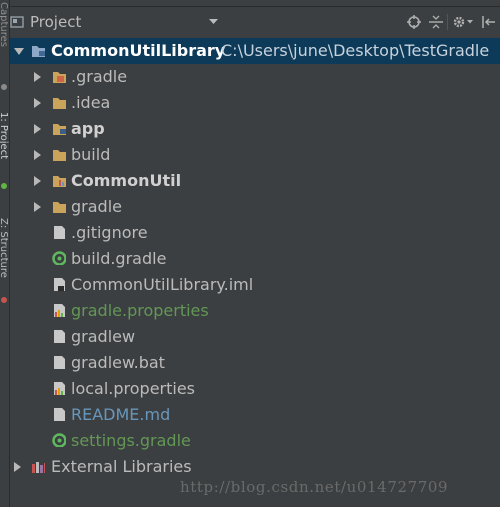 The width and height of the screenshot is (500, 507). Describe the element at coordinates (96, 206) in the screenshot. I see `item-label: gradle` at that location.